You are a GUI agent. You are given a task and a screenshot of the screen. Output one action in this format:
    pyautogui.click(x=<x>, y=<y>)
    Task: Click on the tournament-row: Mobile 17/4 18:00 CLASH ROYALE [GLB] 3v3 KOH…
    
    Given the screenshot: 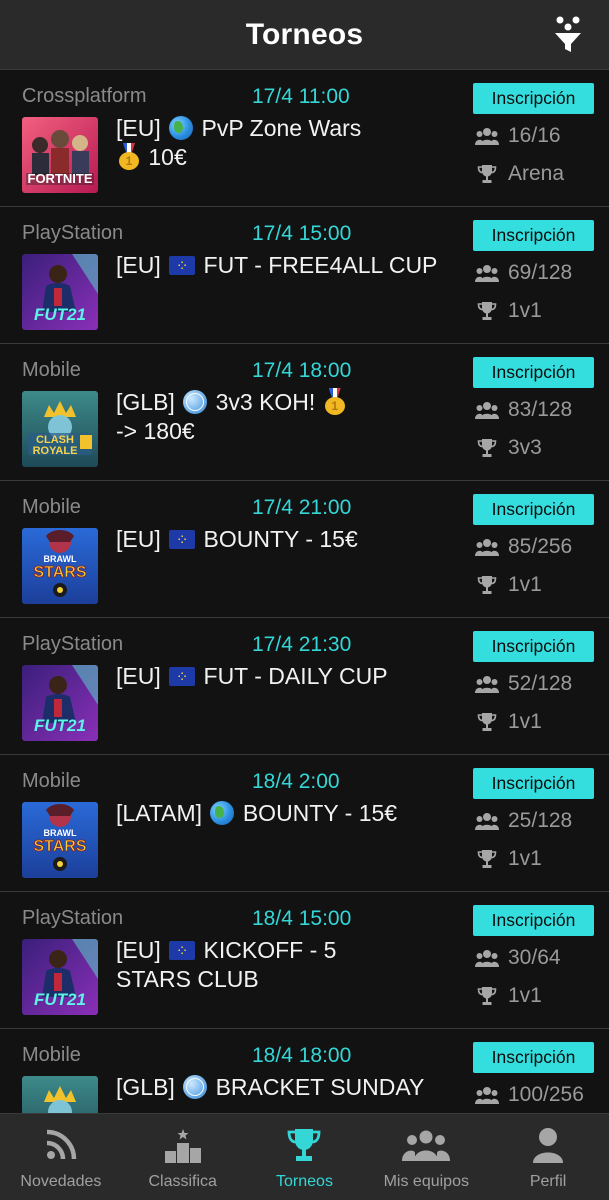 What is the action you would take?
    pyautogui.click(x=304, y=412)
    